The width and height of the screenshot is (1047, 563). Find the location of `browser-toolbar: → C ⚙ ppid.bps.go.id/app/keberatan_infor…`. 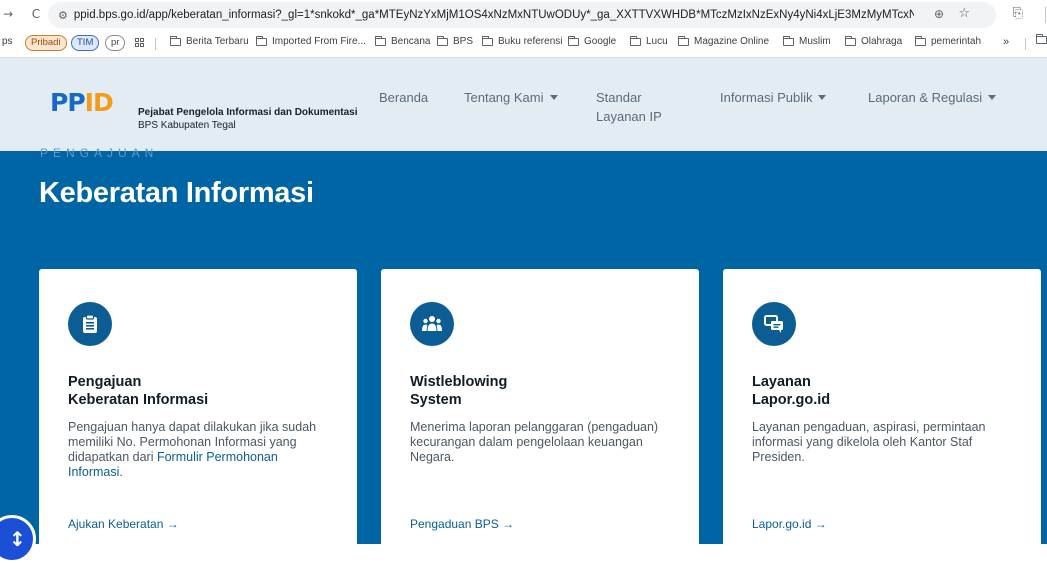

browser-toolbar: → C ⚙ ppid.bps.go.id/app/keberatan_infor… is located at coordinates (523, 15).